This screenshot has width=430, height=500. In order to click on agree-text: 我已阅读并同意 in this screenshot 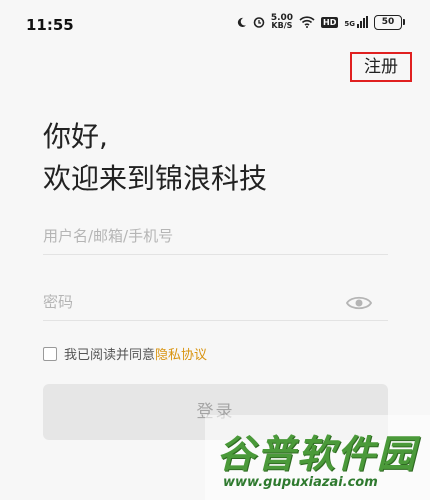, I will do `click(110, 355)`.